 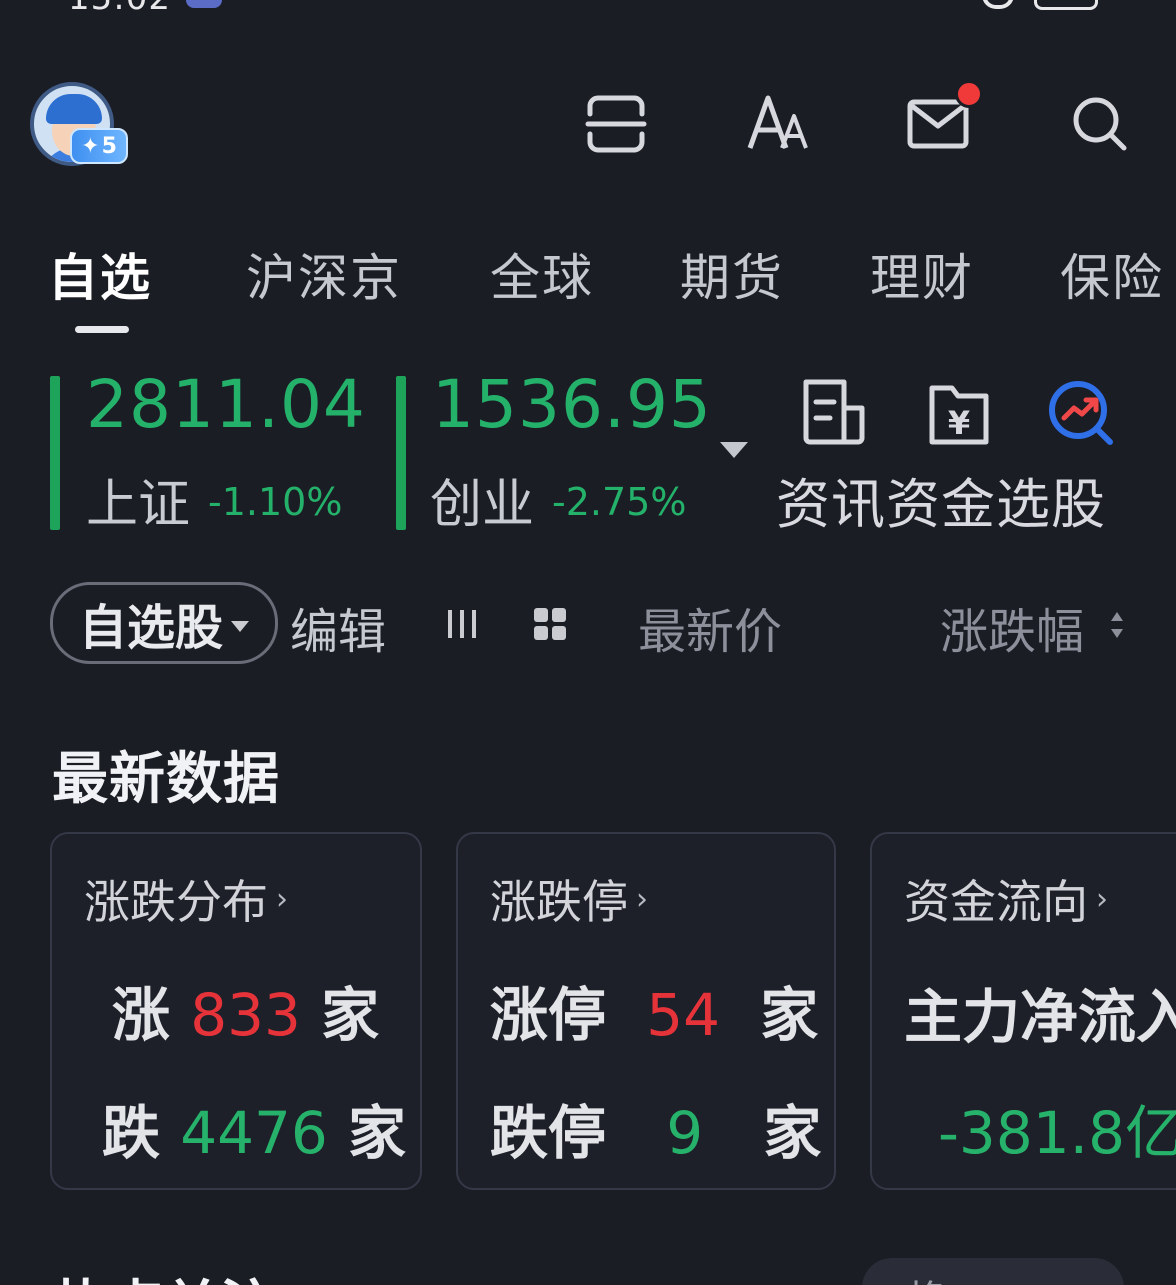 I want to click on scan-icon, so click(x=616, y=124).